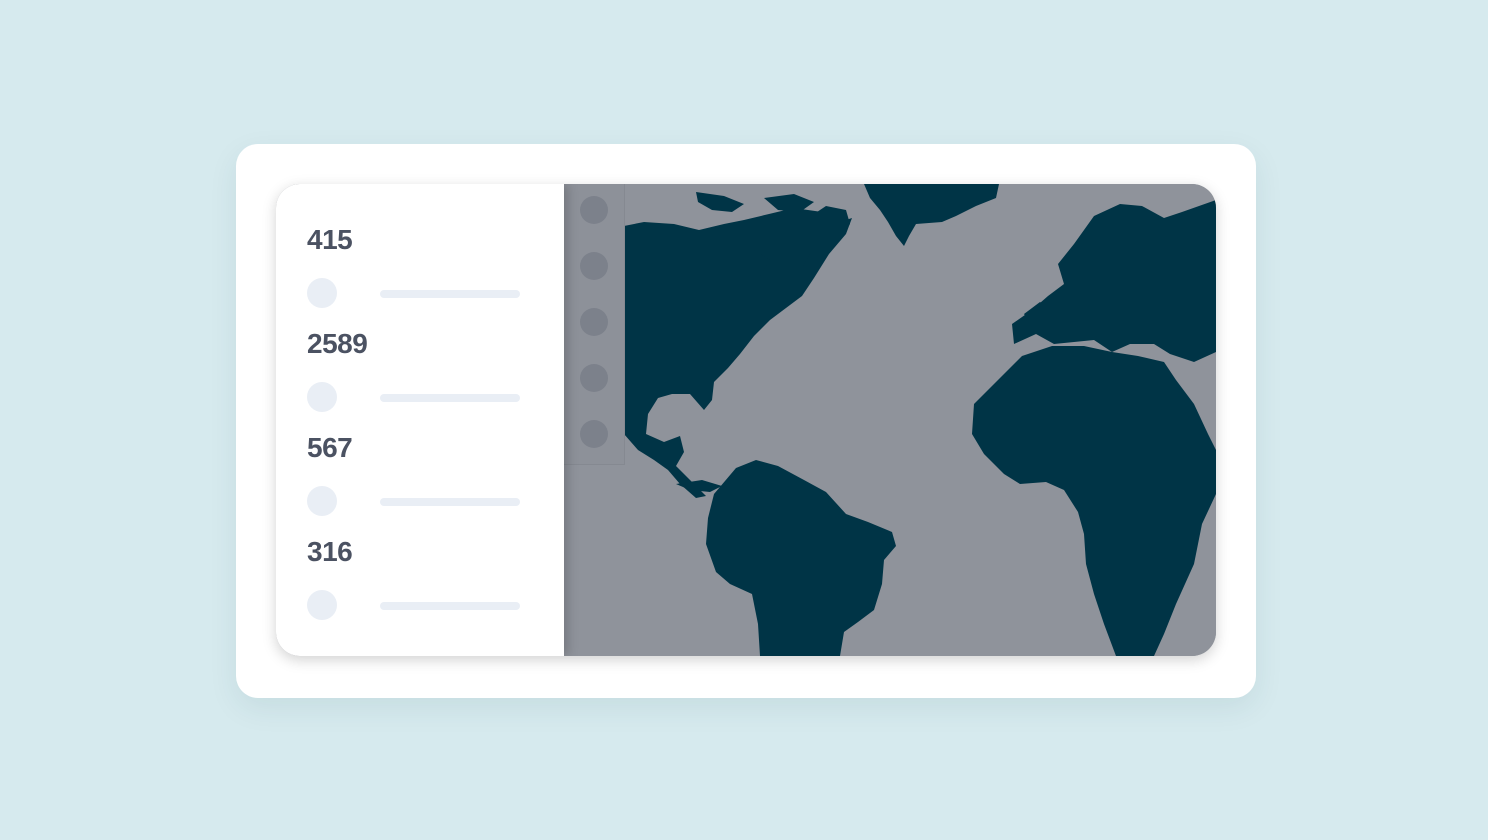 The image size is (1488, 840). Describe the element at coordinates (1114, 281) in the screenshot. I see `landmass-europe` at that location.